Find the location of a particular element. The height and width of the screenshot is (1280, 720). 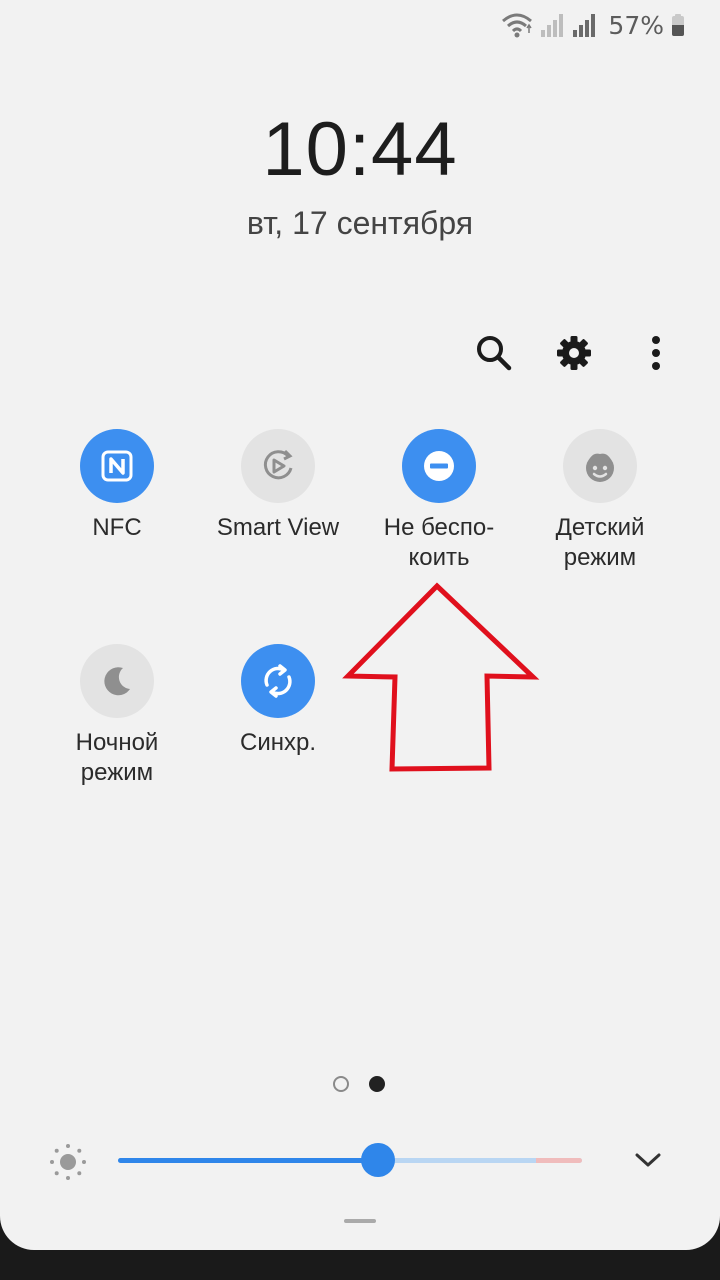

kids-mode-icon is located at coordinates (600, 467).